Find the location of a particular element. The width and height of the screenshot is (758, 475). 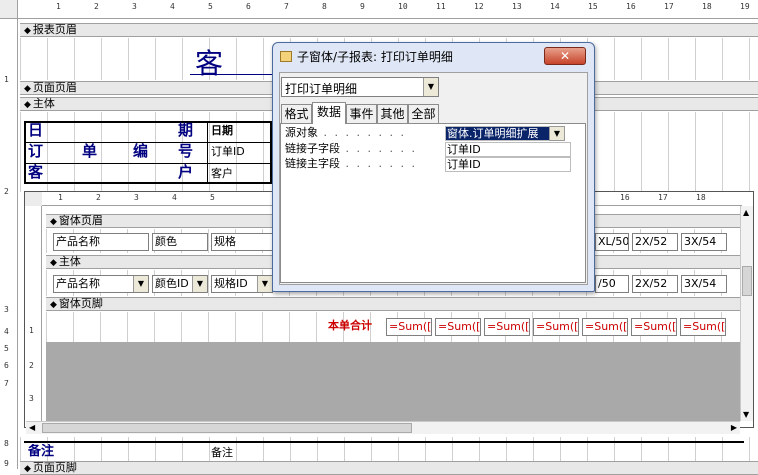

sum-field-6: =Sum([2 is located at coordinates (654, 327).